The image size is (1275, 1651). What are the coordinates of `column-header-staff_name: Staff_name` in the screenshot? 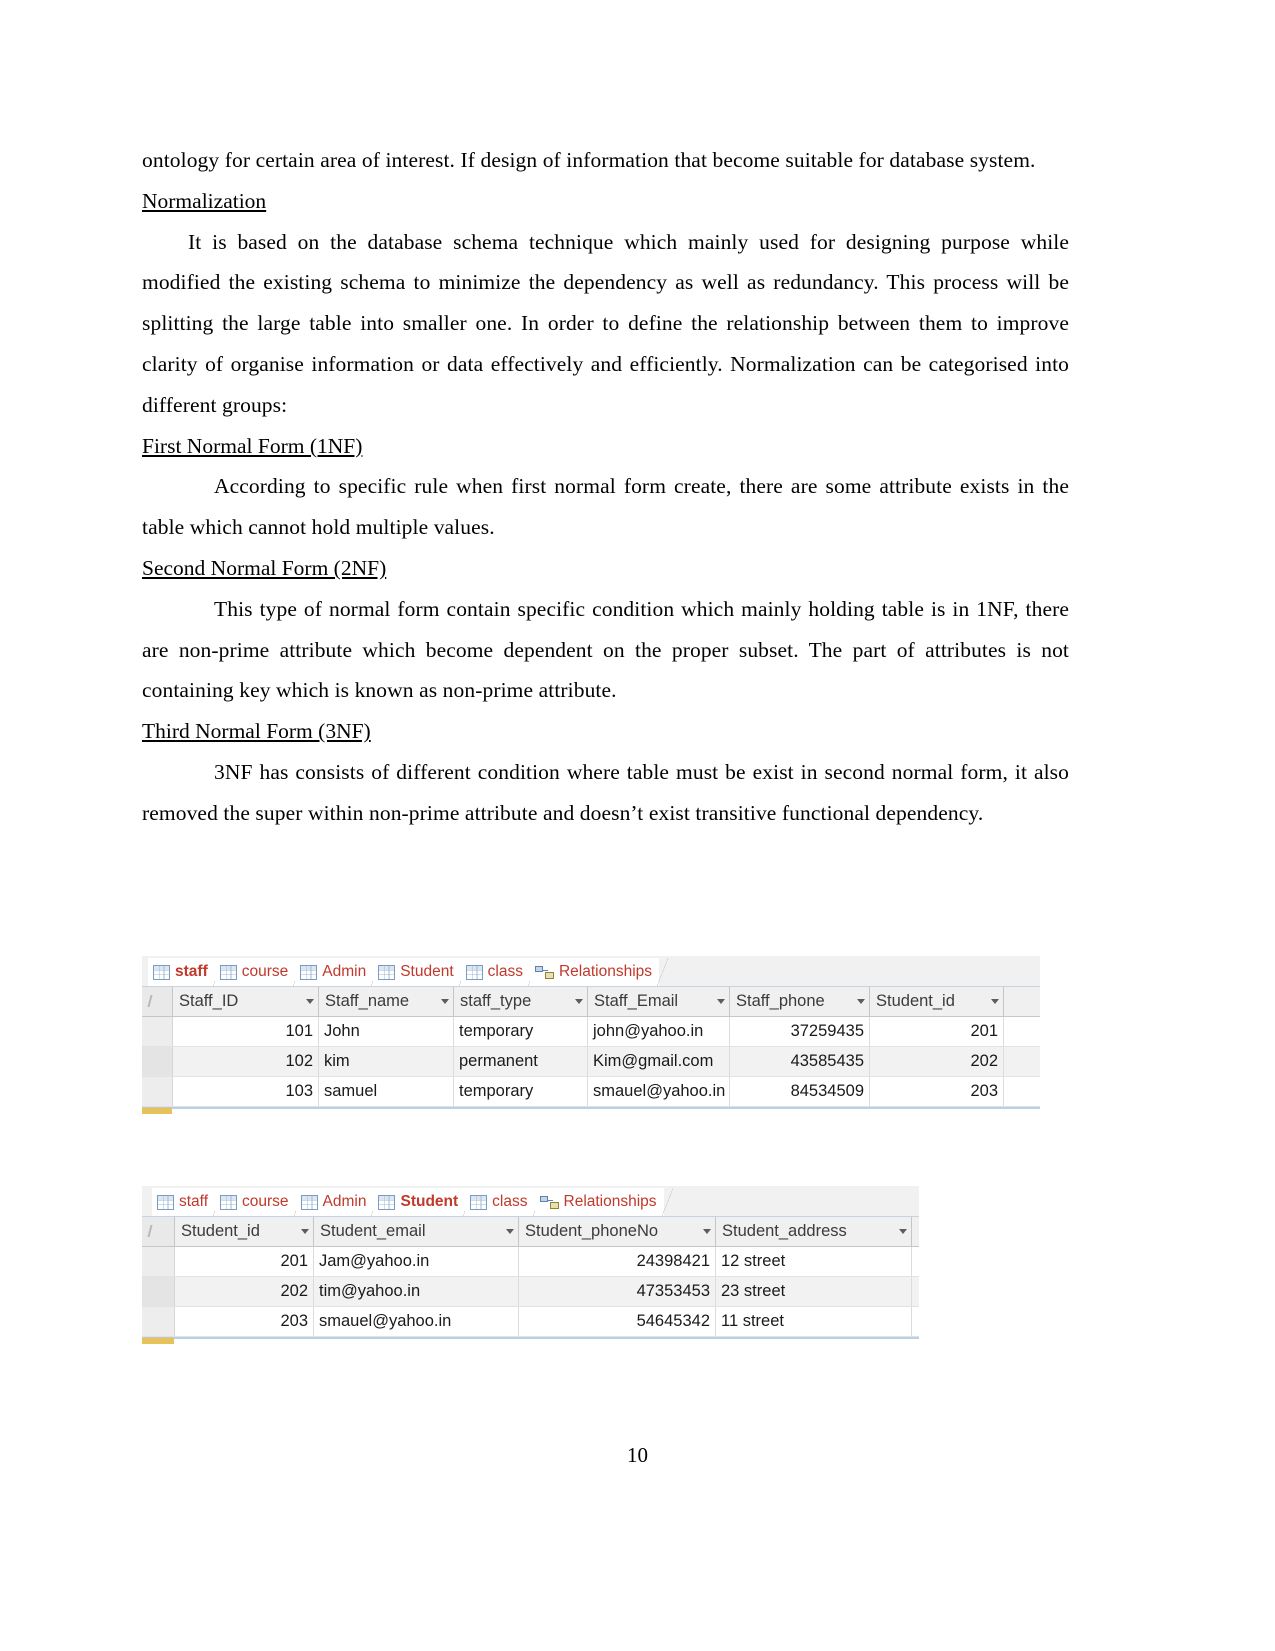 It's located at (386, 1001).